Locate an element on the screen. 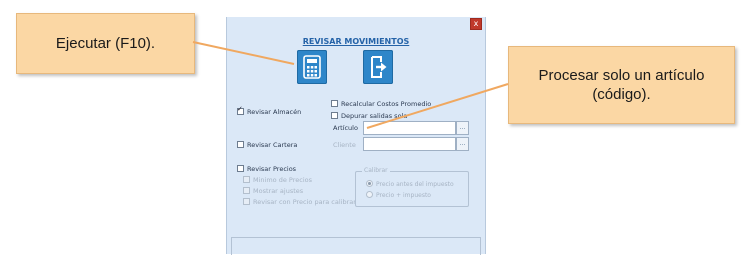  dialog-title: REVISAR MOVIMIENTOS is located at coordinates (356, 41).